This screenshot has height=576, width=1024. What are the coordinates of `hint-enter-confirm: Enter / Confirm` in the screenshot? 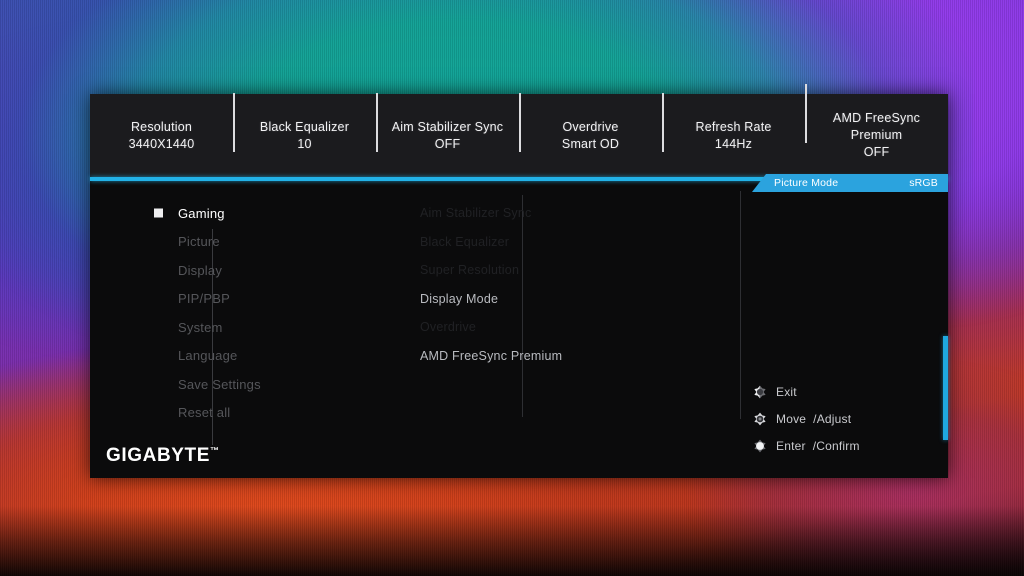 It's located at (847, 445).